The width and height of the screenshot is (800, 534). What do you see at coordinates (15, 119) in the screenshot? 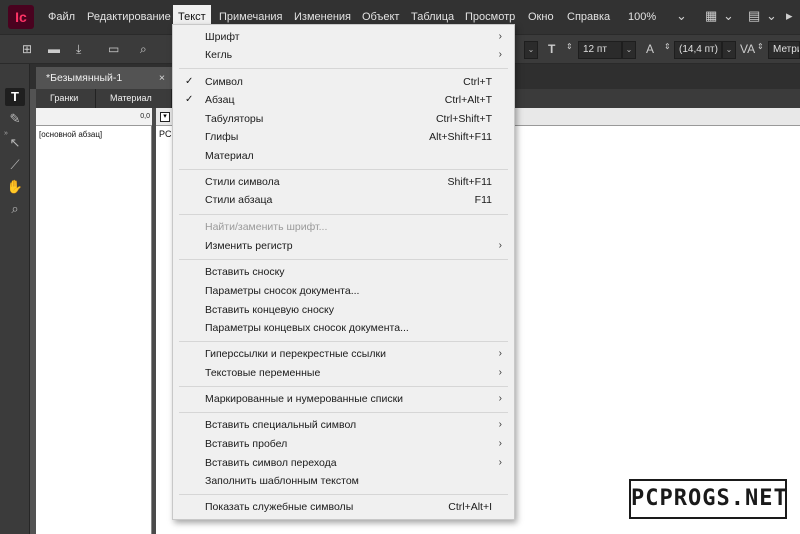
I see `note-tool-icon: ✎` at bounding box center [15, 119].